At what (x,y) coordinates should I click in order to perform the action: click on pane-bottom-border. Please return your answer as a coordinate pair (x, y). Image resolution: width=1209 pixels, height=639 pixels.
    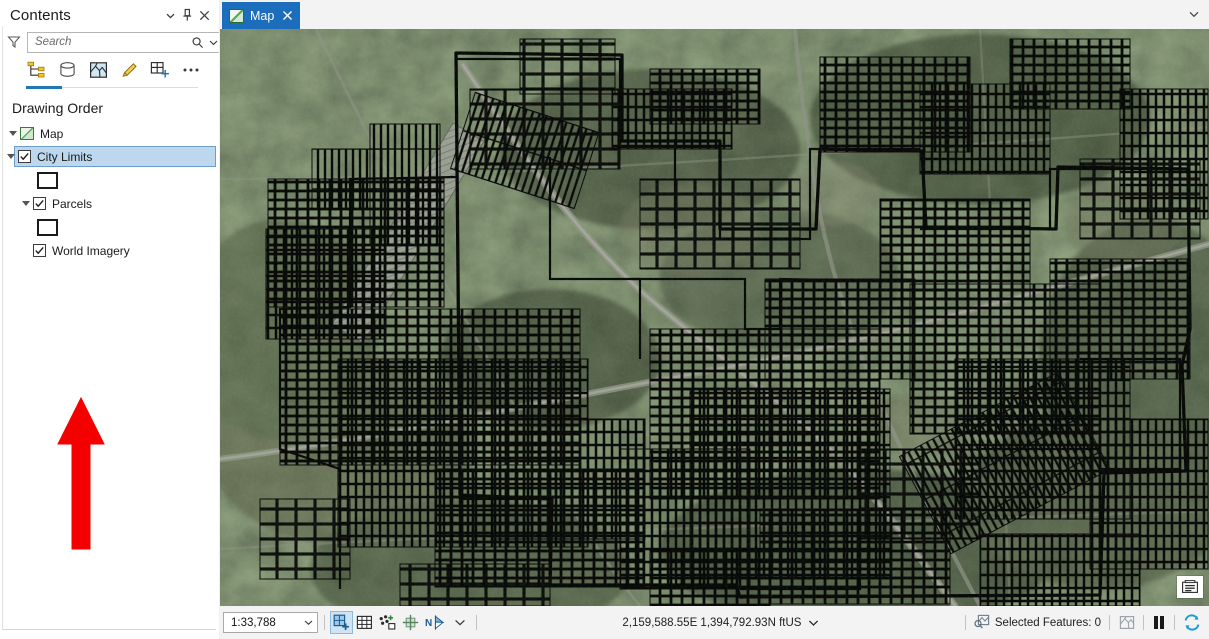
    Looking at the image, I should click on (109, 629).